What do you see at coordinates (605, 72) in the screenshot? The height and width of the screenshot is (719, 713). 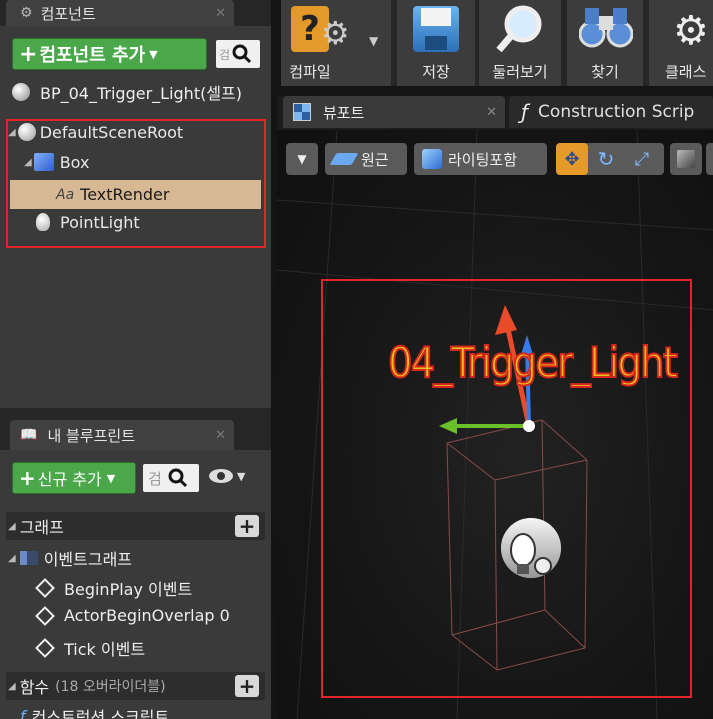 I see `find-label: 찾기` at bounding box center [605, 72].